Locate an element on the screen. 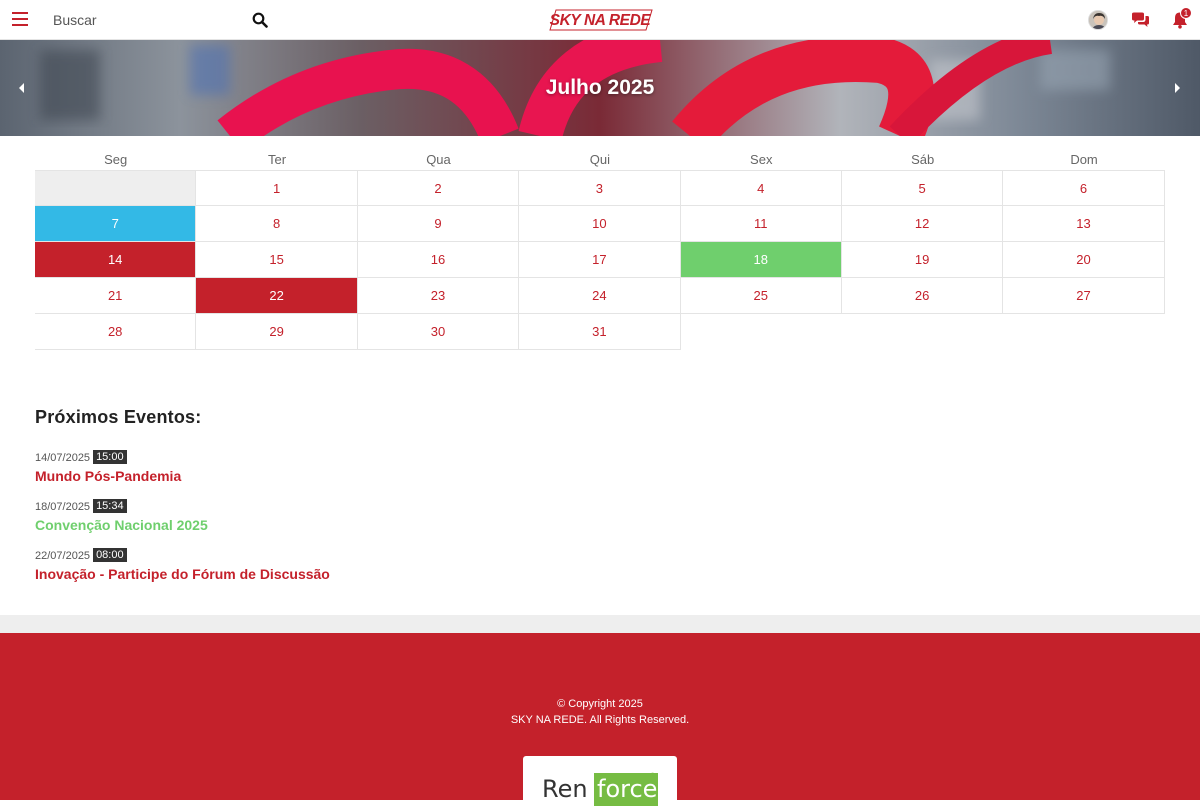 This screenshot has width=1200, height=806. event-date: 22/07/2025 is located at coordinates (63, 556).